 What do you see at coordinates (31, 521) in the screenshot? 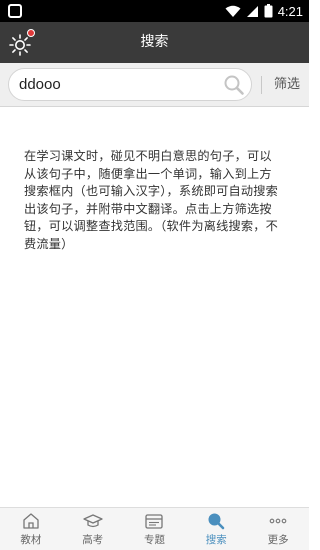
I see `home-icon` at bounding box center [31, 521].